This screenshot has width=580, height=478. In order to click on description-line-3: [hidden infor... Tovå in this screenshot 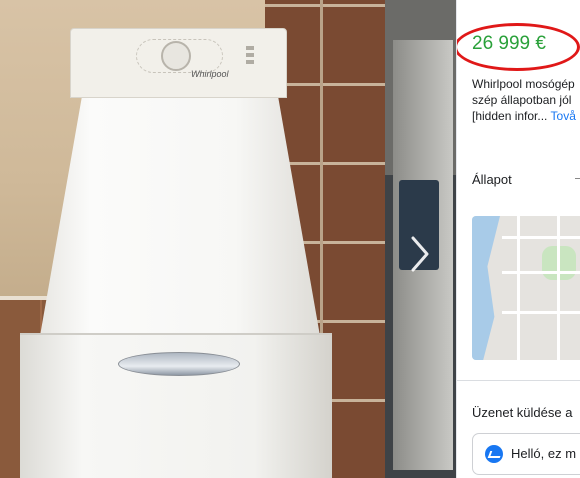, I will do `click(526, 116)`.